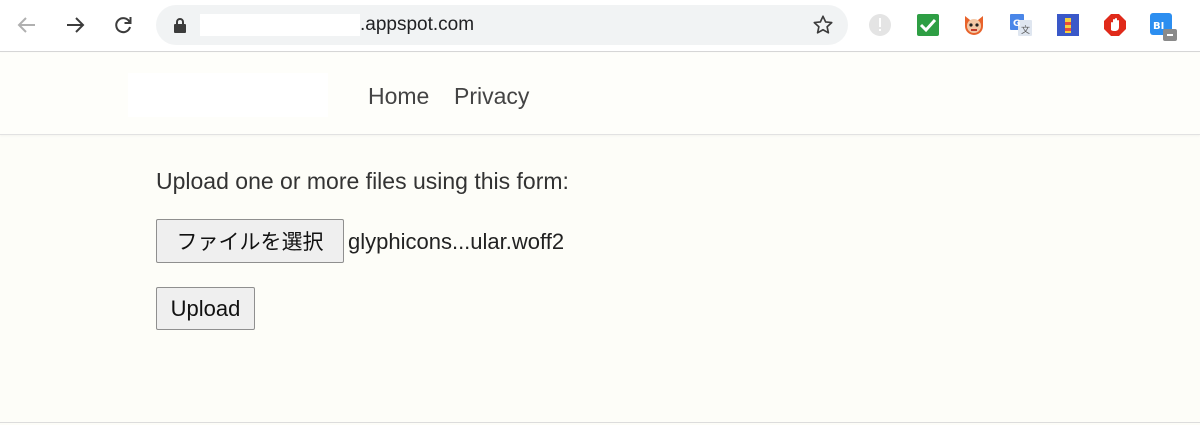 The height and width of the screenshot is (425, 1200). What do you see at coordinates (1016, 24) in the screenshot?
I see `svg-text: G` at bounding box center [1016, 24].